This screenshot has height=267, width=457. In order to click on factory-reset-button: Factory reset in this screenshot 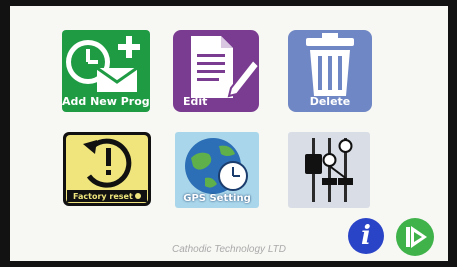, I will do `click(107, 169)`.